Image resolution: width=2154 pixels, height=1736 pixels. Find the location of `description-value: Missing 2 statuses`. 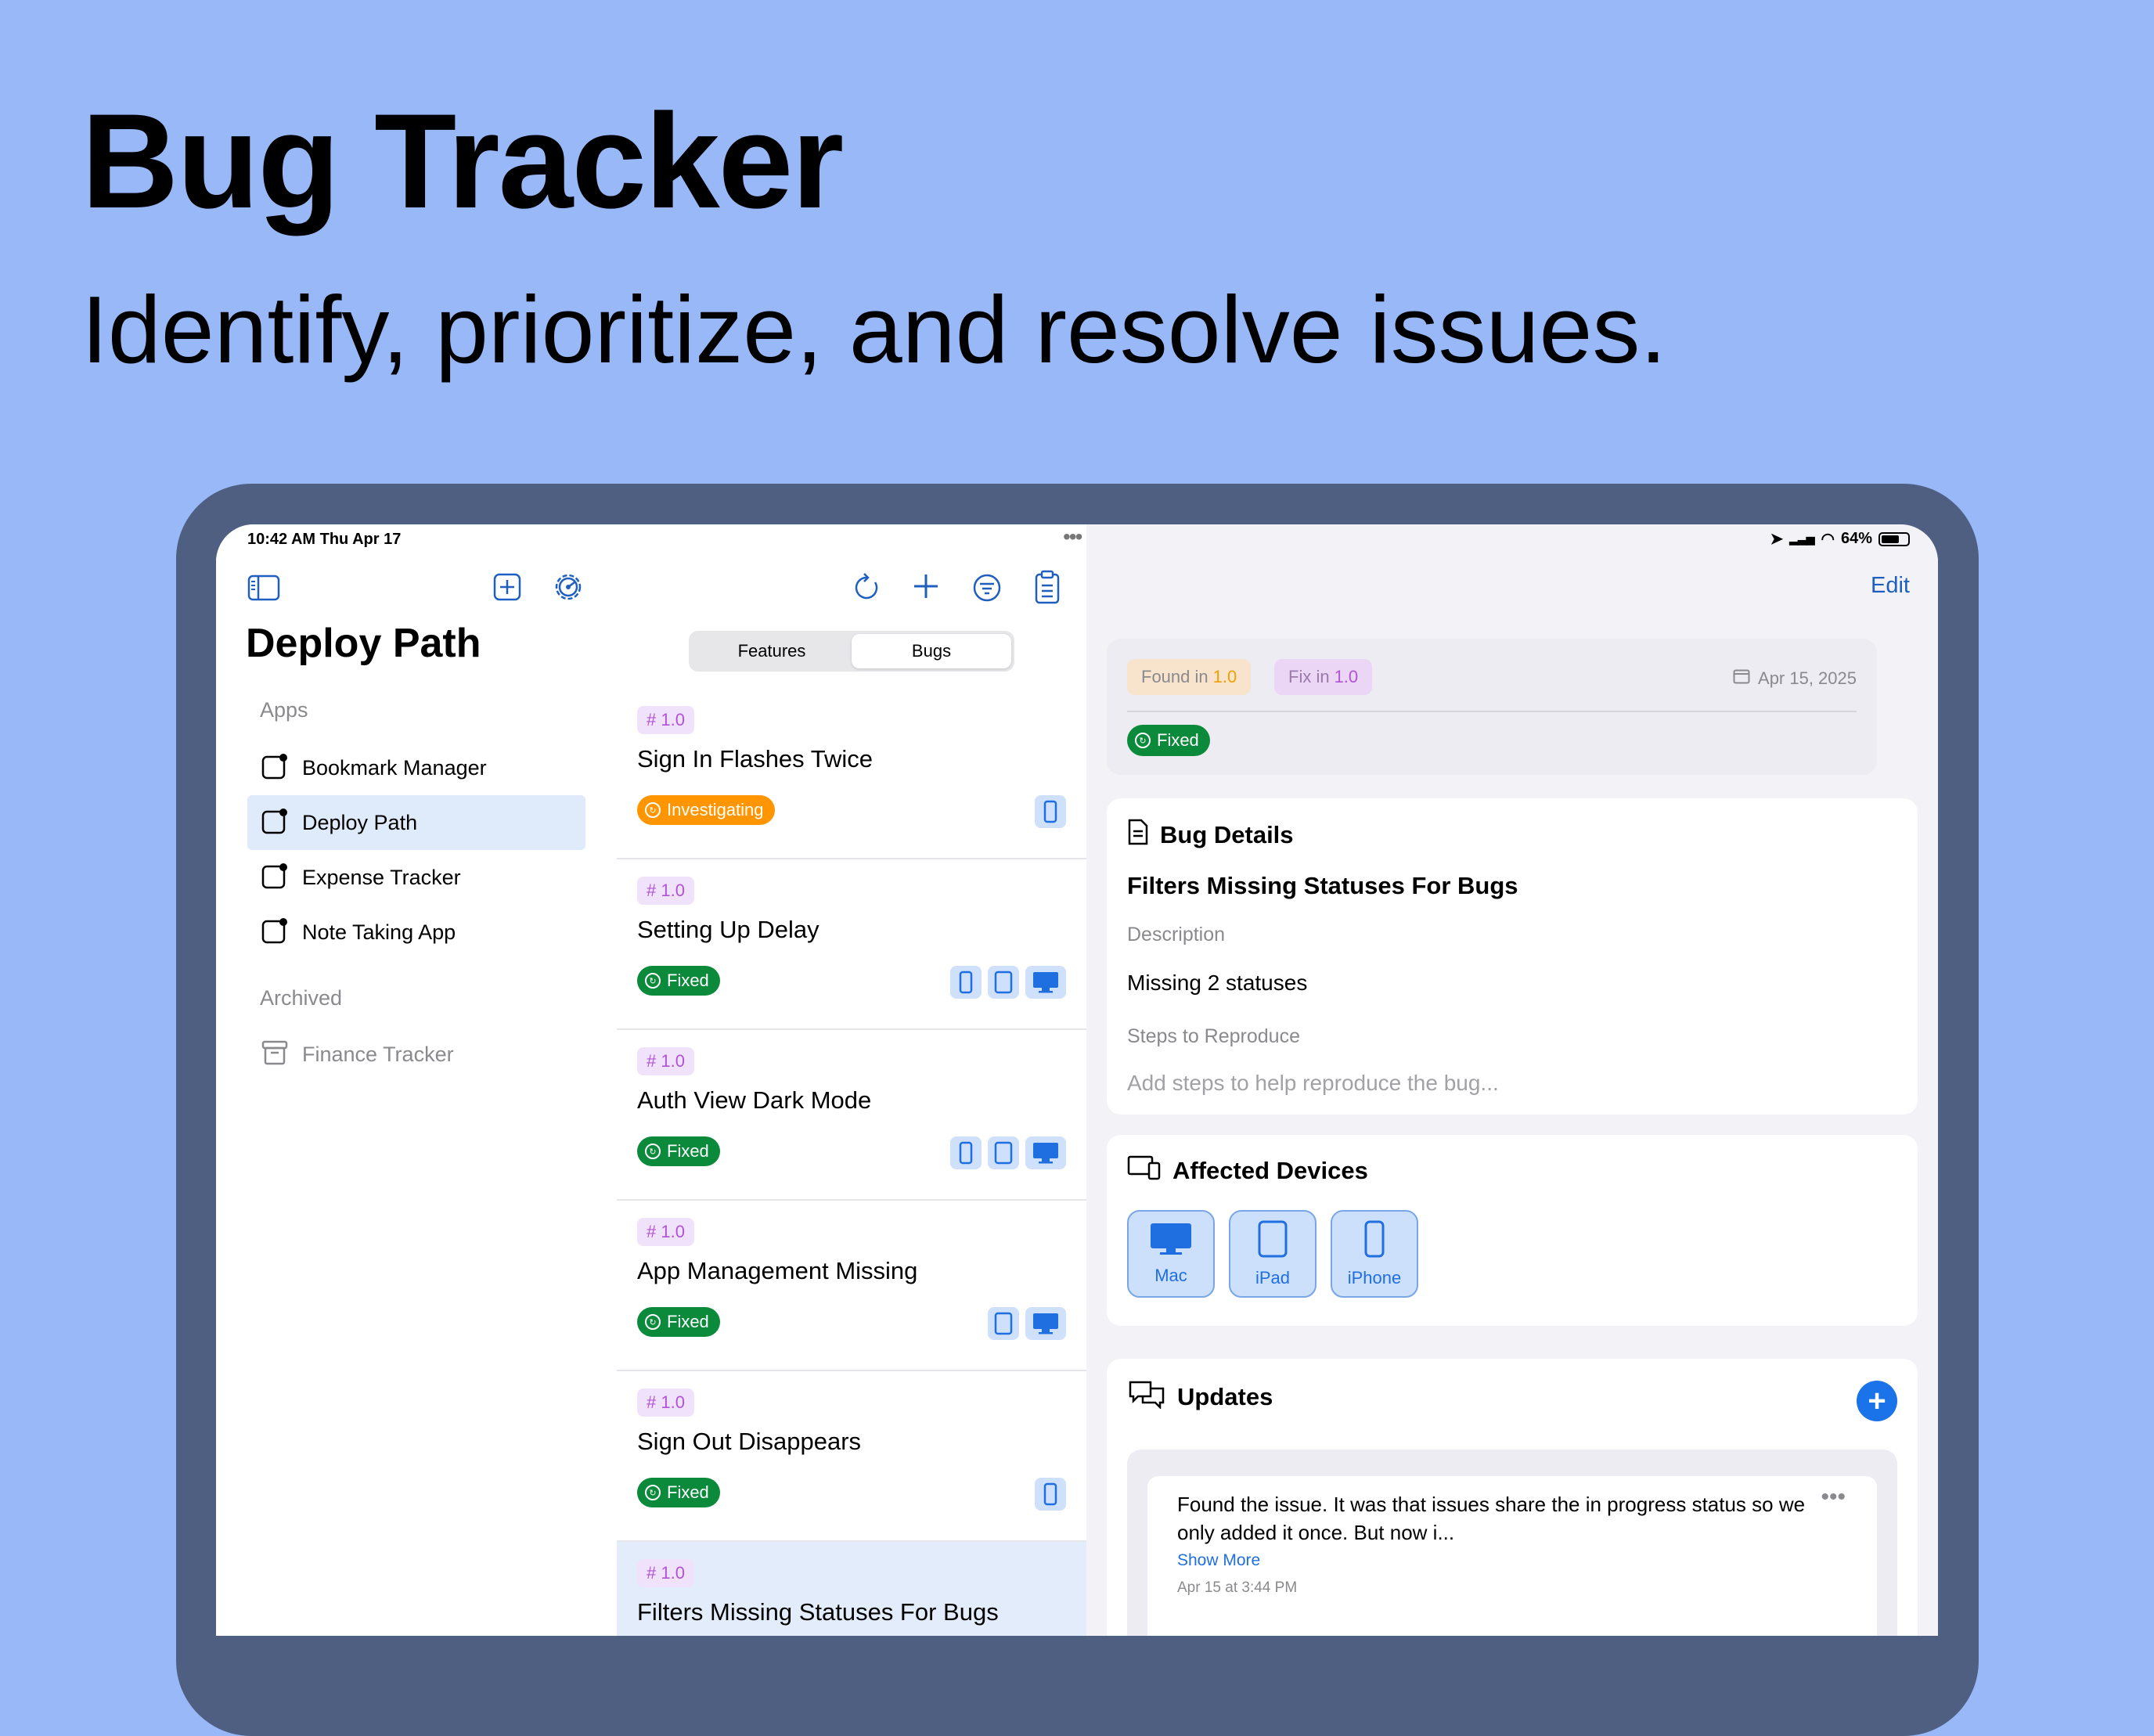

description-value: Missing 2 statuses is located at coordinates (1217, 983).